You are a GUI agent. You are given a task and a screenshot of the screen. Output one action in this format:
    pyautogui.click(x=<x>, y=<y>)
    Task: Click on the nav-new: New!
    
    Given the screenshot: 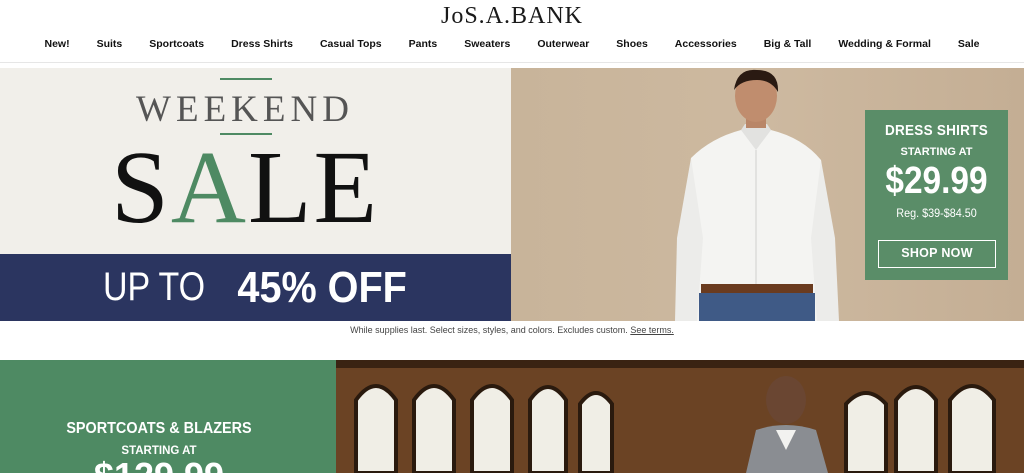 What is the action you would take?
    pyautogui.click(x=57, y=44)
    